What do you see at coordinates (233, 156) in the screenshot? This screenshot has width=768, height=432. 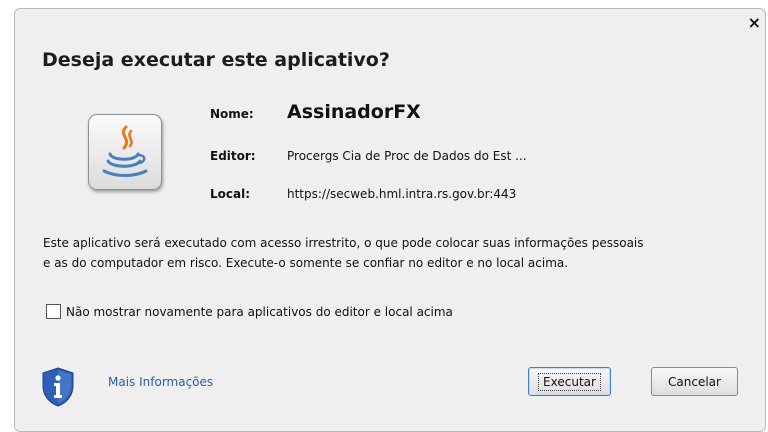 I see `publisher-label: Editor:` at bounding box center [233, 156].